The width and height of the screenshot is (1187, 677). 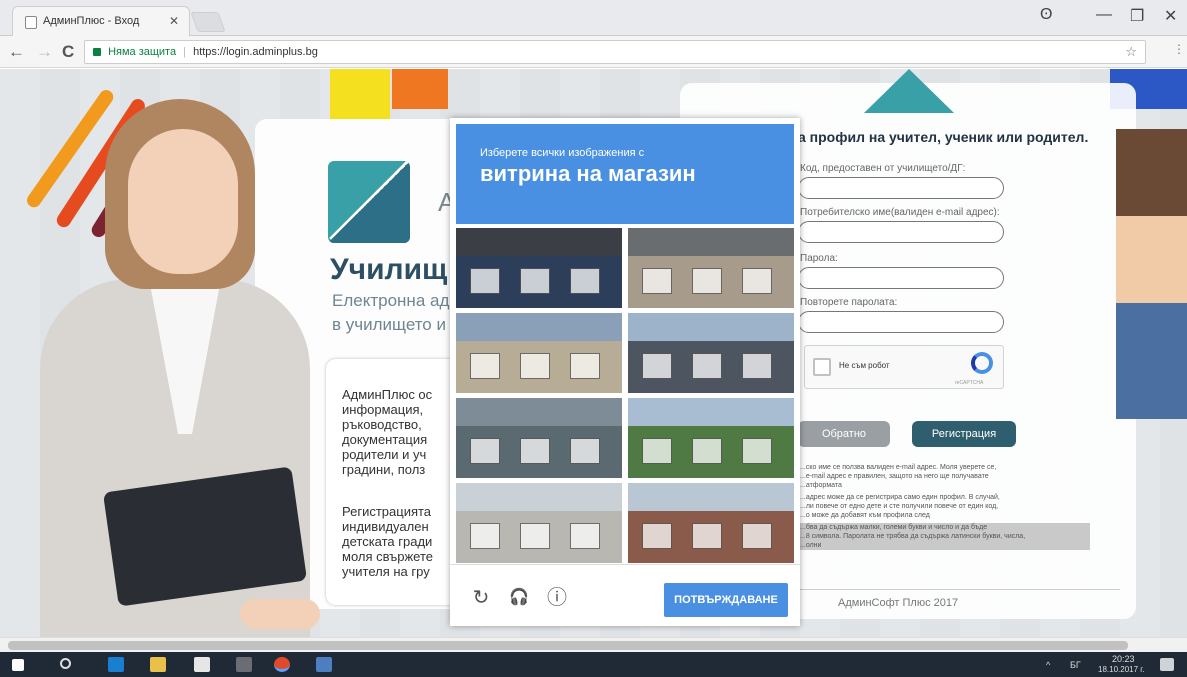 What do you see at coordinates (389, 324) in the screenshot?
I see `subtitle-line-2: в училището и` at bounding box center [389, 324].